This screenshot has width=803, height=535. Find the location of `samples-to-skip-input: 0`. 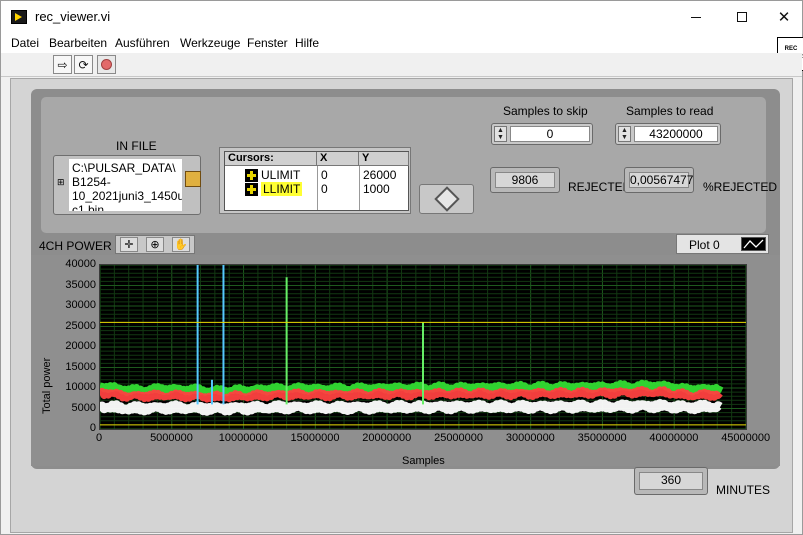

samples-to-skip-input: 0 is located at coordinates (550, 134).